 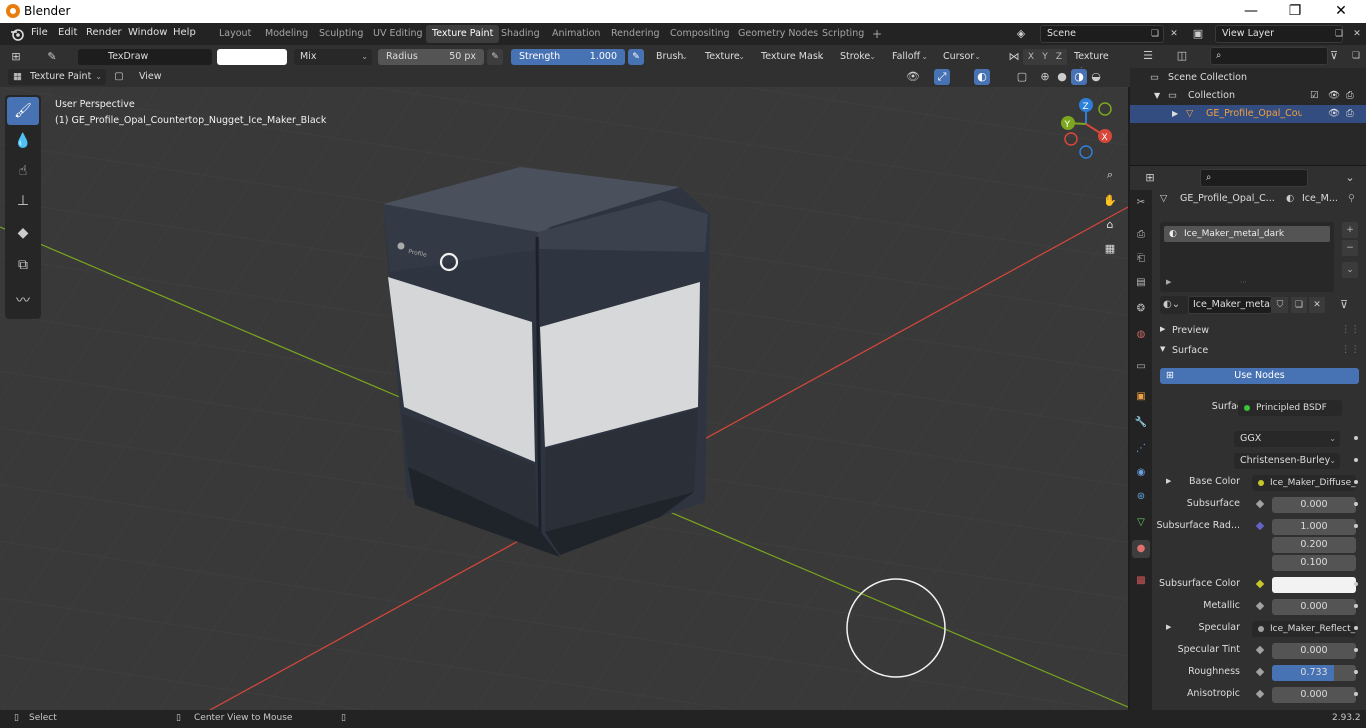 I want to click on tab-layout: Layout, so click(x=235, y=34).